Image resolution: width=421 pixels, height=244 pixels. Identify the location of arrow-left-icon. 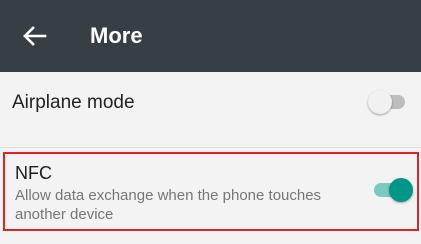
(35, 36).